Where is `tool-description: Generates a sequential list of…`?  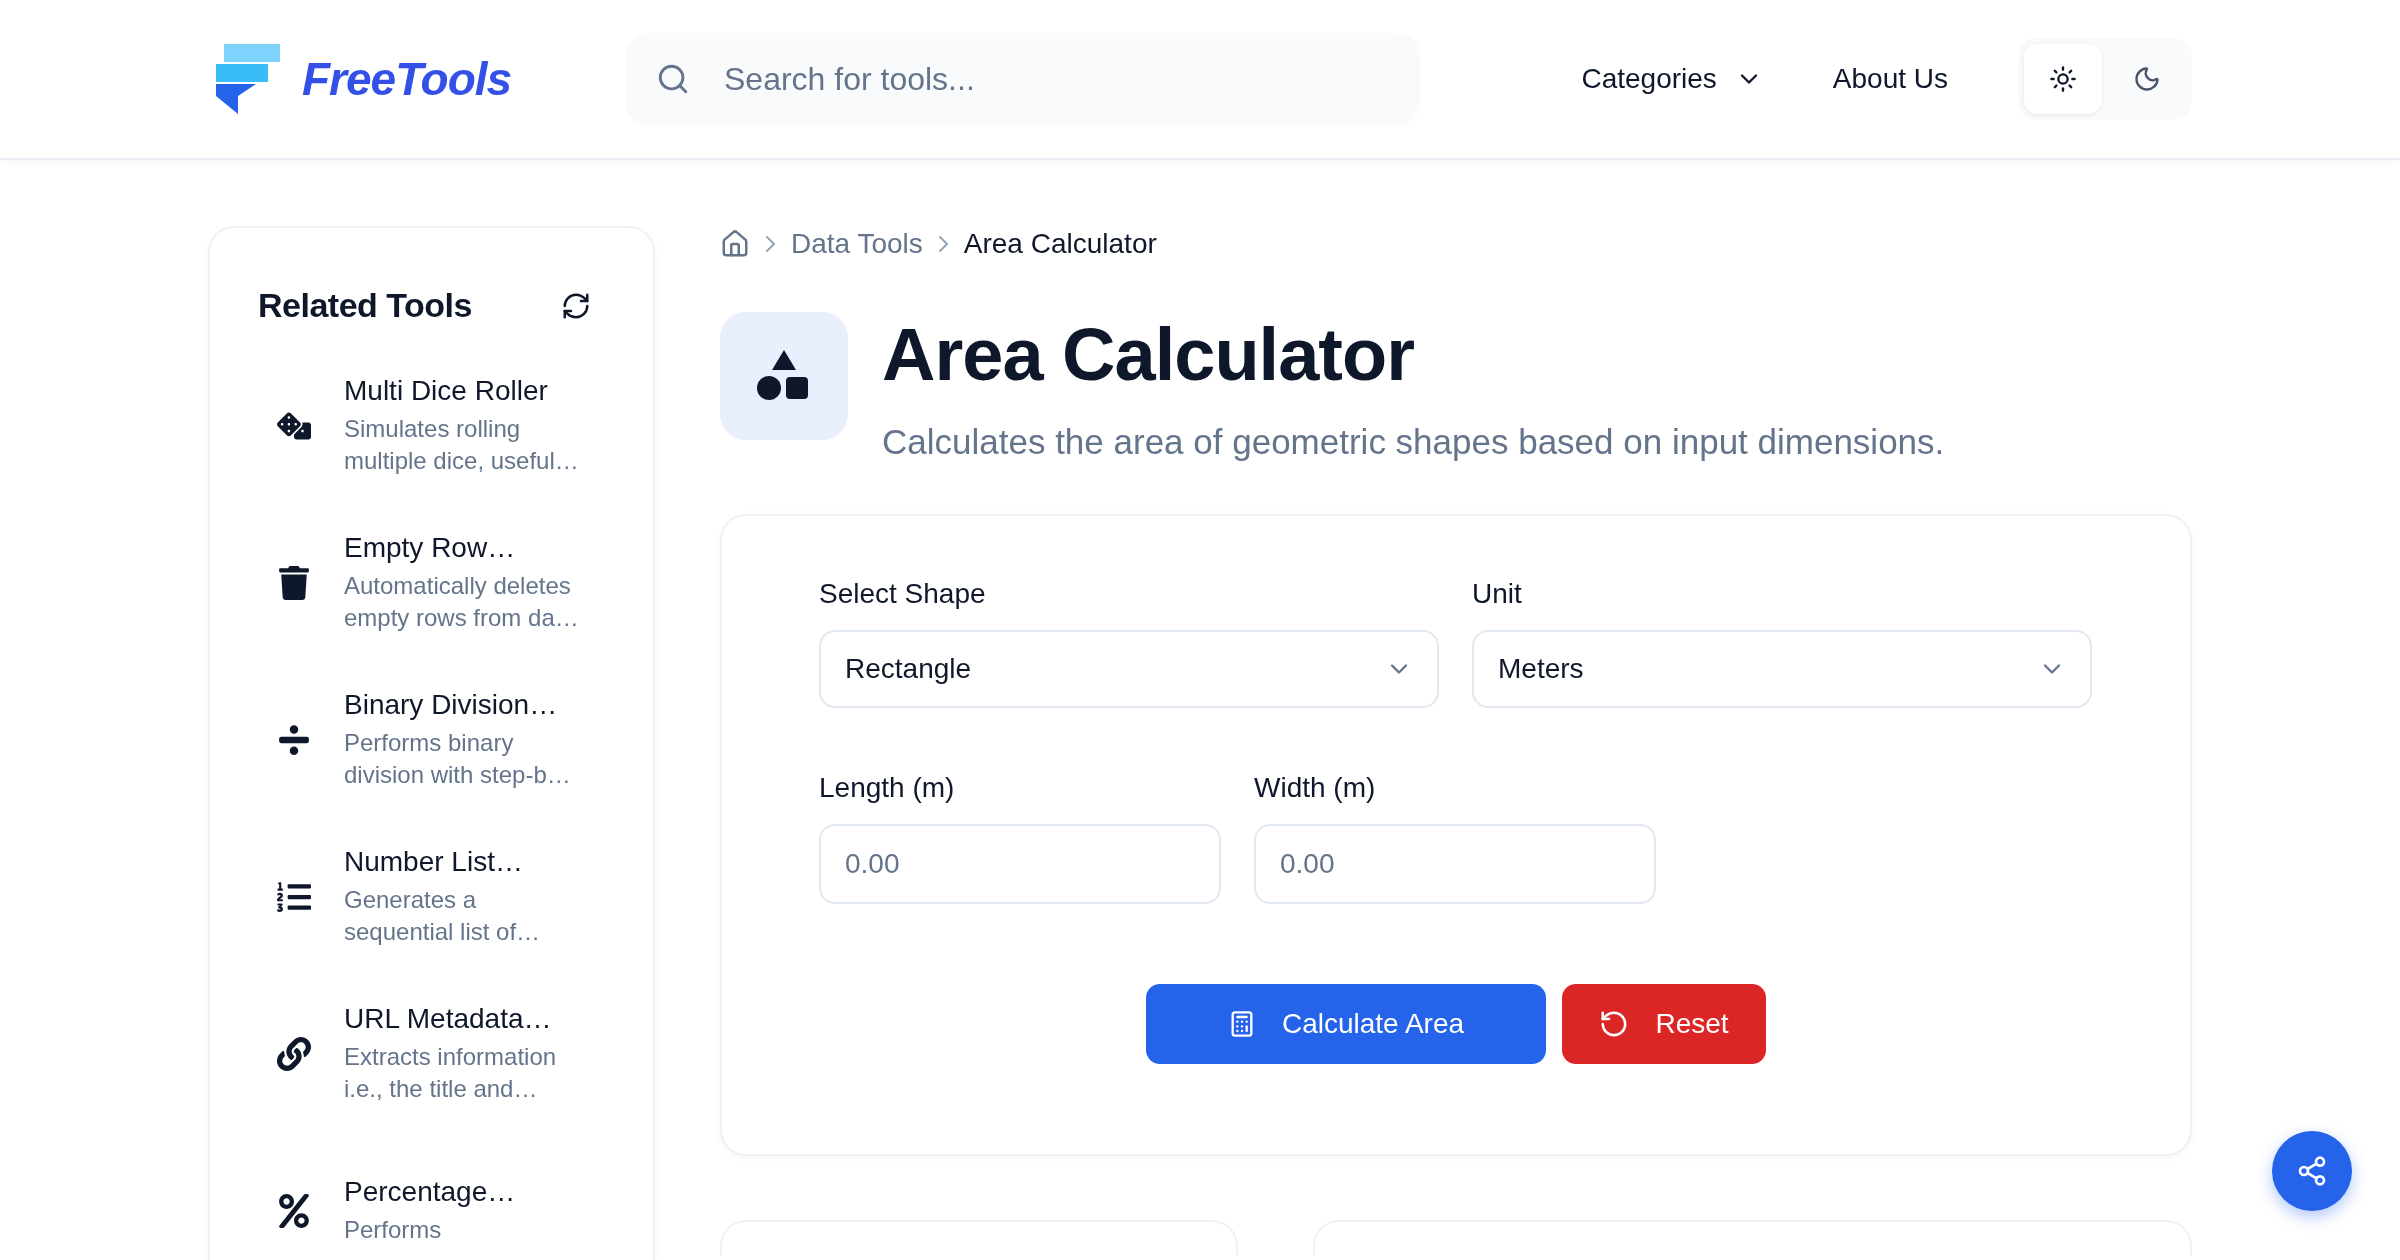 tool-description: Generates a sequential list of… is located at coordinates (443, 915).